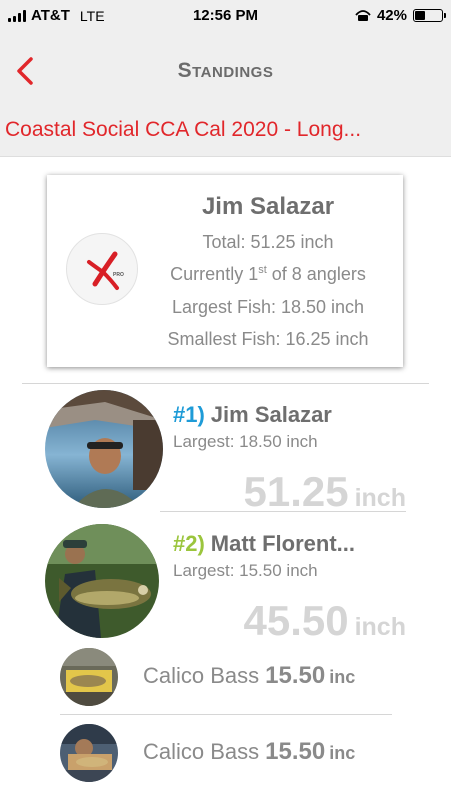  Describe the element at coordinates (363, 15) in the screenshot. I see `alarm-icon` at that location.